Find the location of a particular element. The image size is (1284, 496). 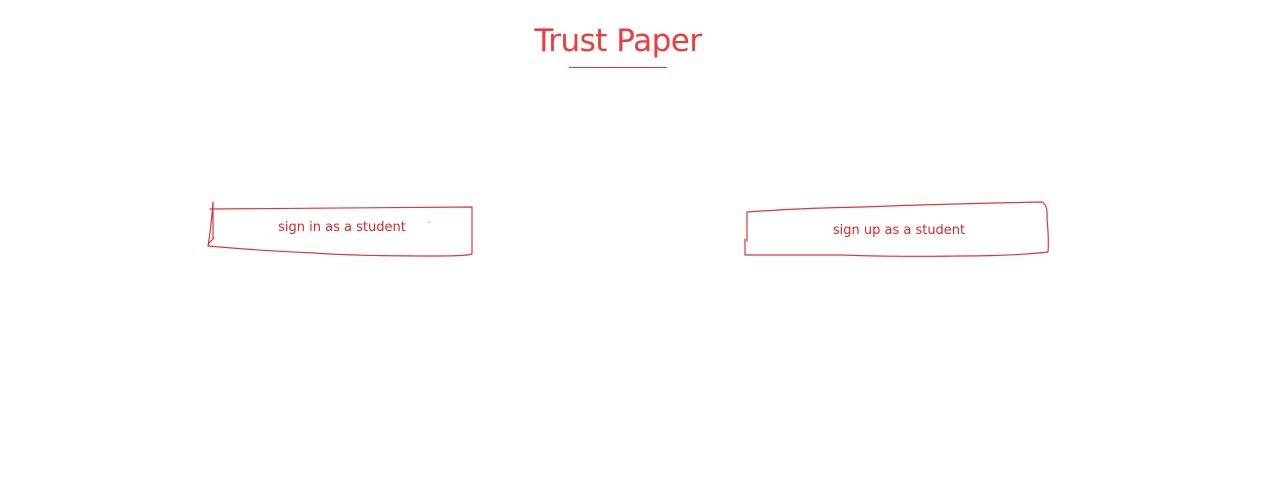

title-underline is located at coordinates (618, 67).